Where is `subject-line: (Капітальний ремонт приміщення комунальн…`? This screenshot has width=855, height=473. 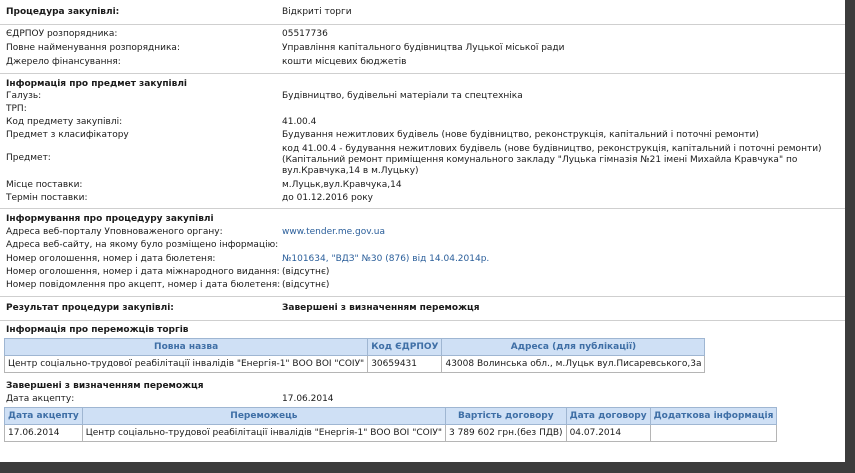
subject-line: (Капітальний ремонт приміщення комунальн… is located at coordinates (540, 160).